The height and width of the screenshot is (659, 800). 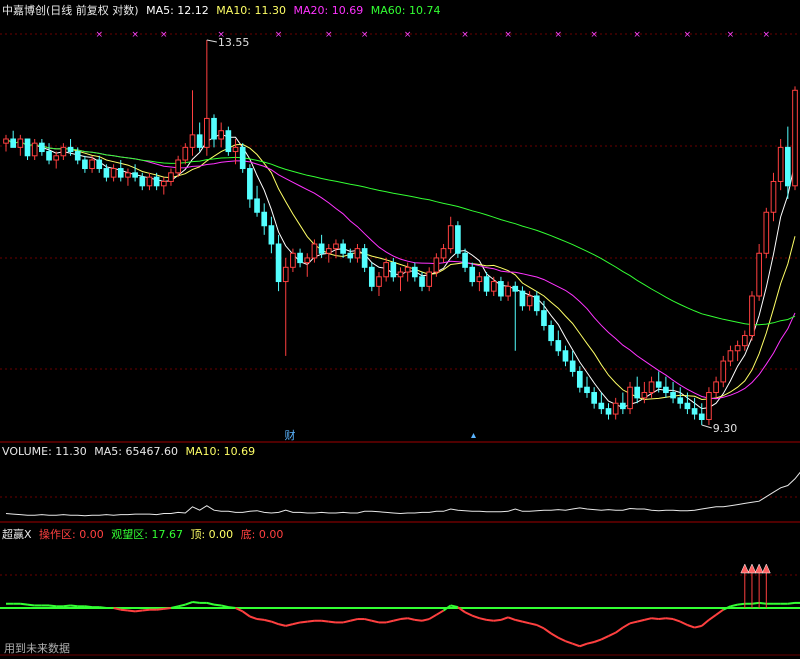 What do you see at coordinates (706, 426) in the screenshot?
I see `low-label-line` at bounding box center [706, 426].